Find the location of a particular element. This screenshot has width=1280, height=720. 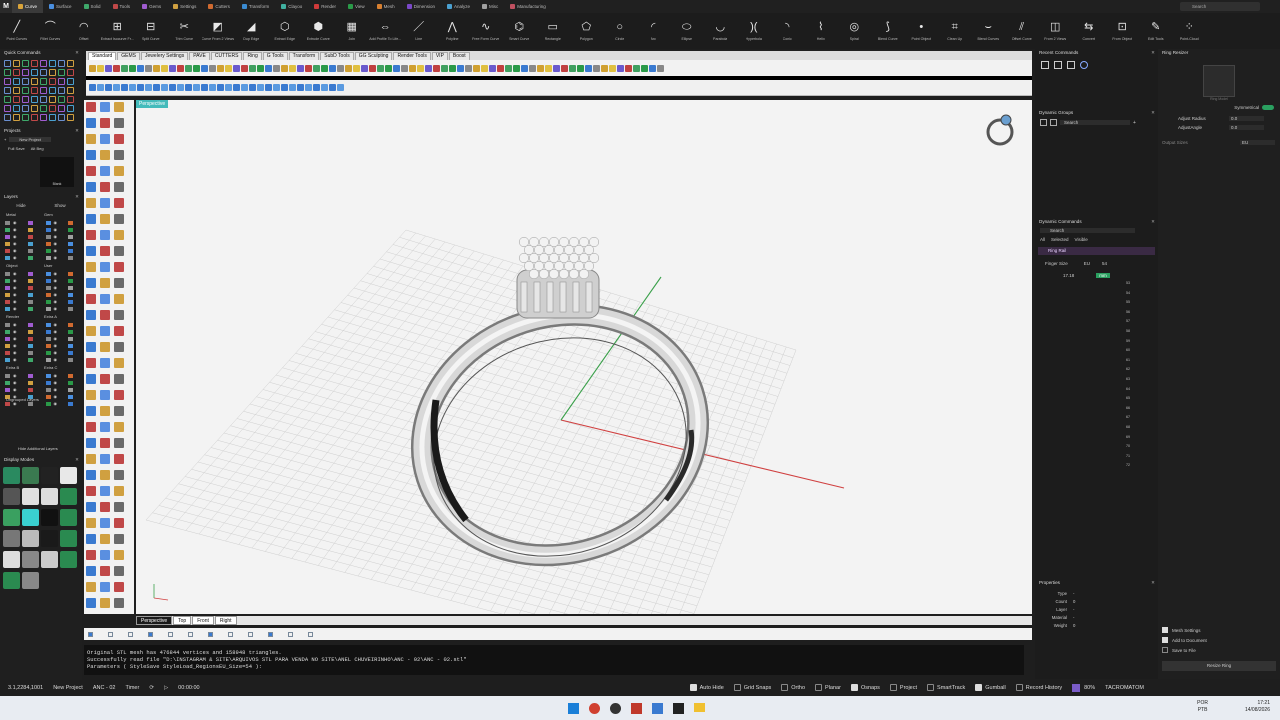

status-toggle: Gumball is located at coordinates (990, 687).